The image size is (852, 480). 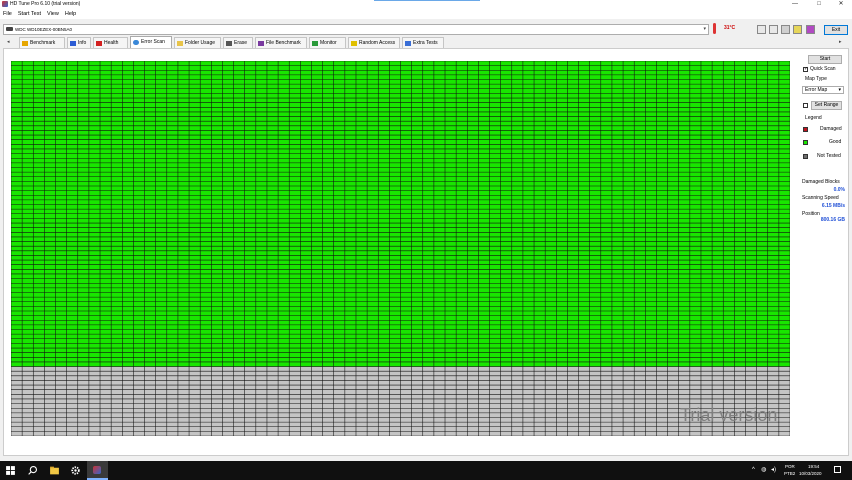 I want to click on menu-help: Help, so click(x=70, y=14).